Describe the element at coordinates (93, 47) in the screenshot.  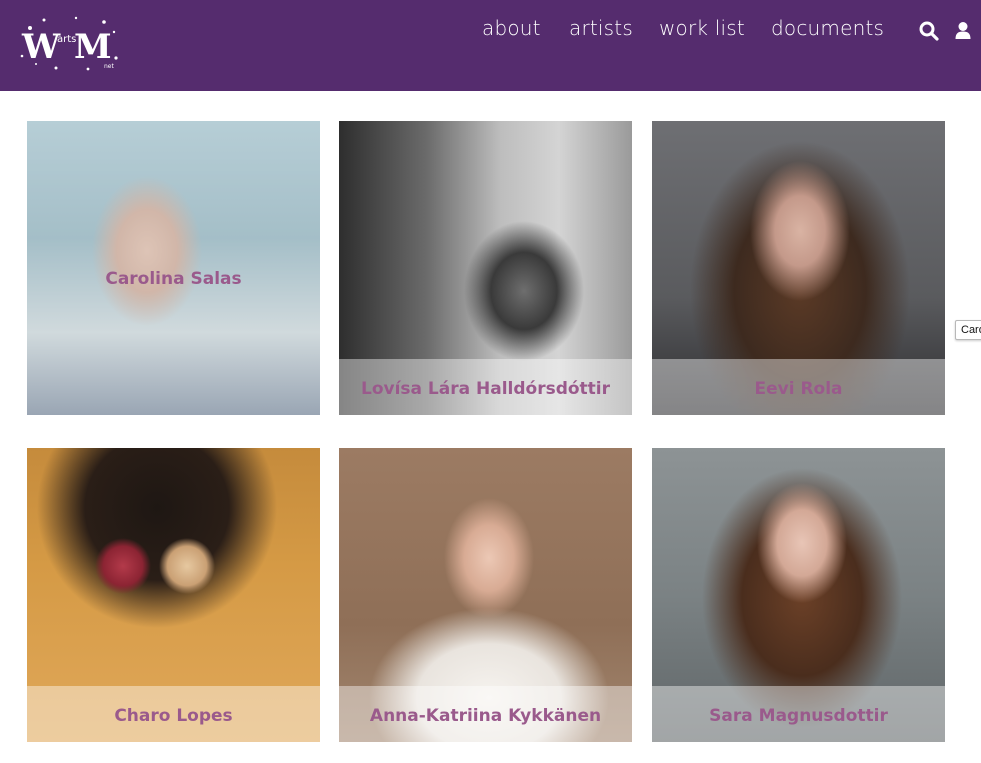
I see `logo-m: M` at that location.